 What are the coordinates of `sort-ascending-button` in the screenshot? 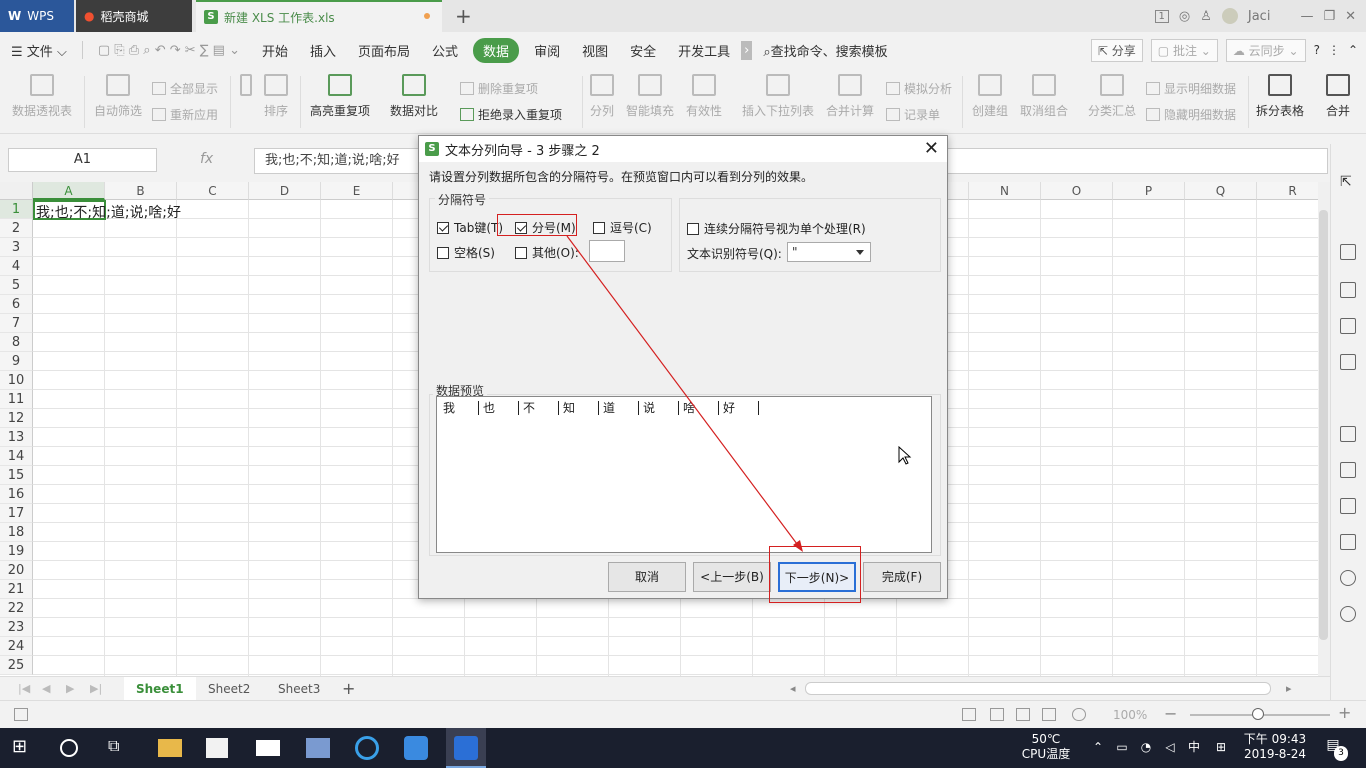 It's located at (246, 88).